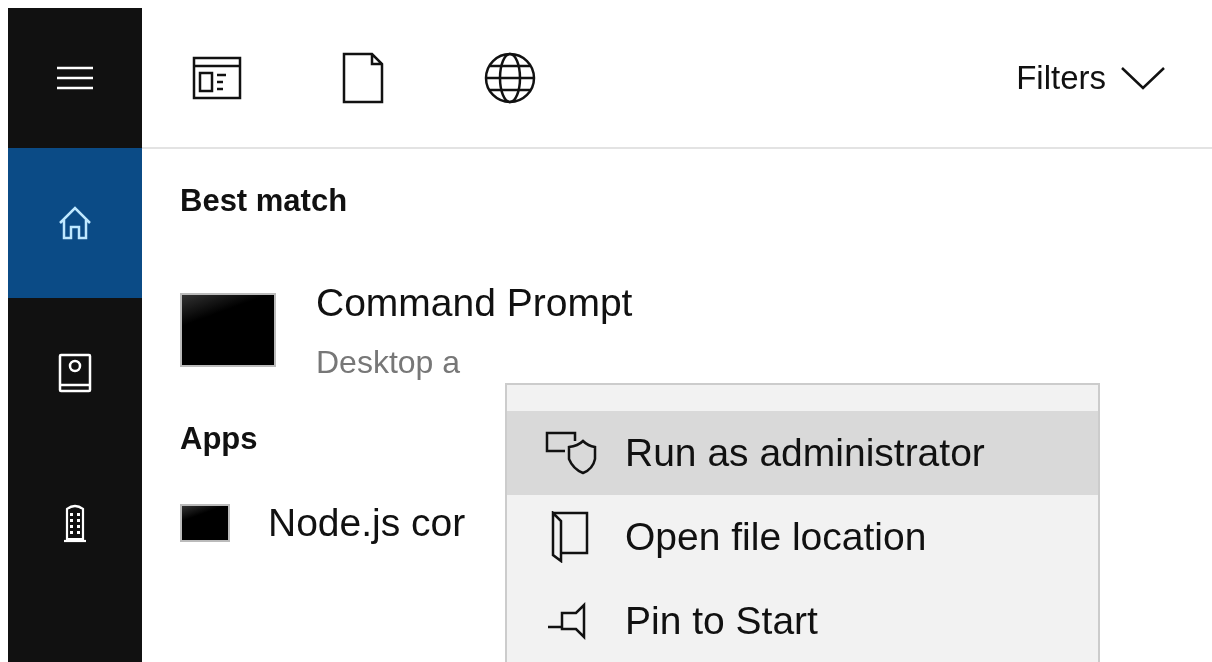  What do you see at coordinates (219, 439) in the screenshot?
I see `section-heading: Apps` at bounding box center [219, 439].